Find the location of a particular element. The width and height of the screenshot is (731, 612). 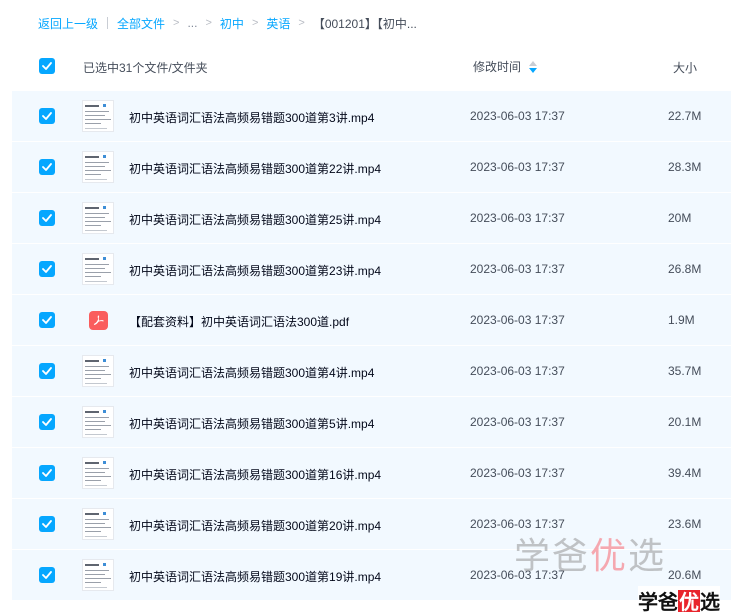

breadcrumb-all-files: 全部文件 is located at coordinates (141, 23).